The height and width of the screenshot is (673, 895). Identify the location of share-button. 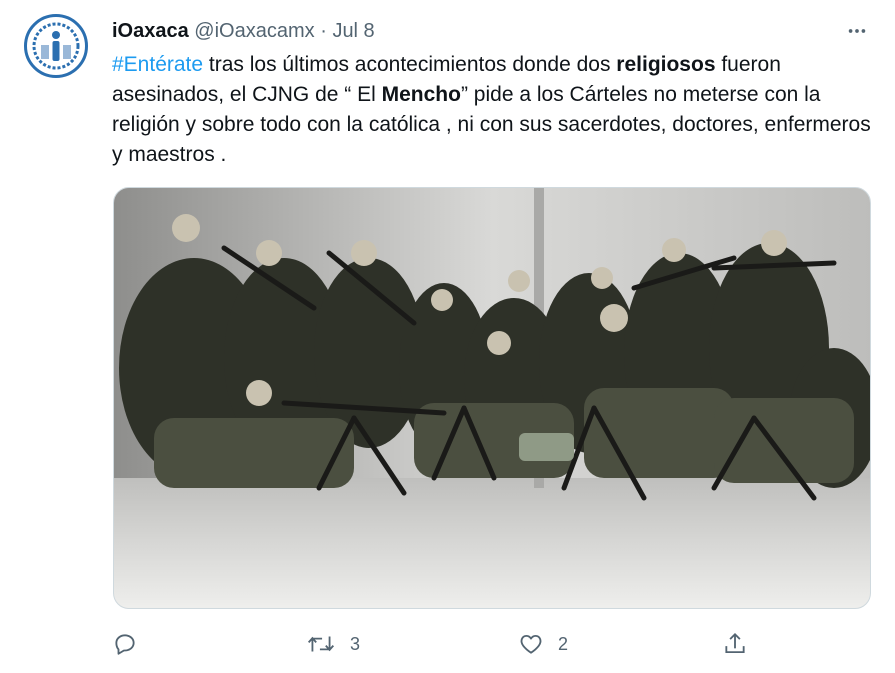
(735, 644).